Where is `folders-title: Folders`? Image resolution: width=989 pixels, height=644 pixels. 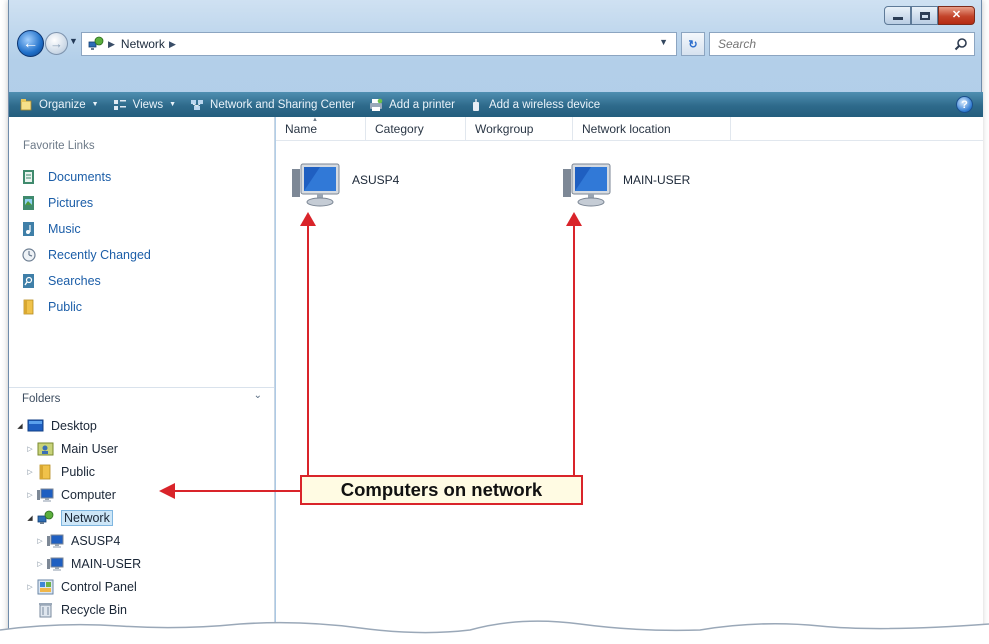 folders-title: Folders is located at coordinates (41, 398).